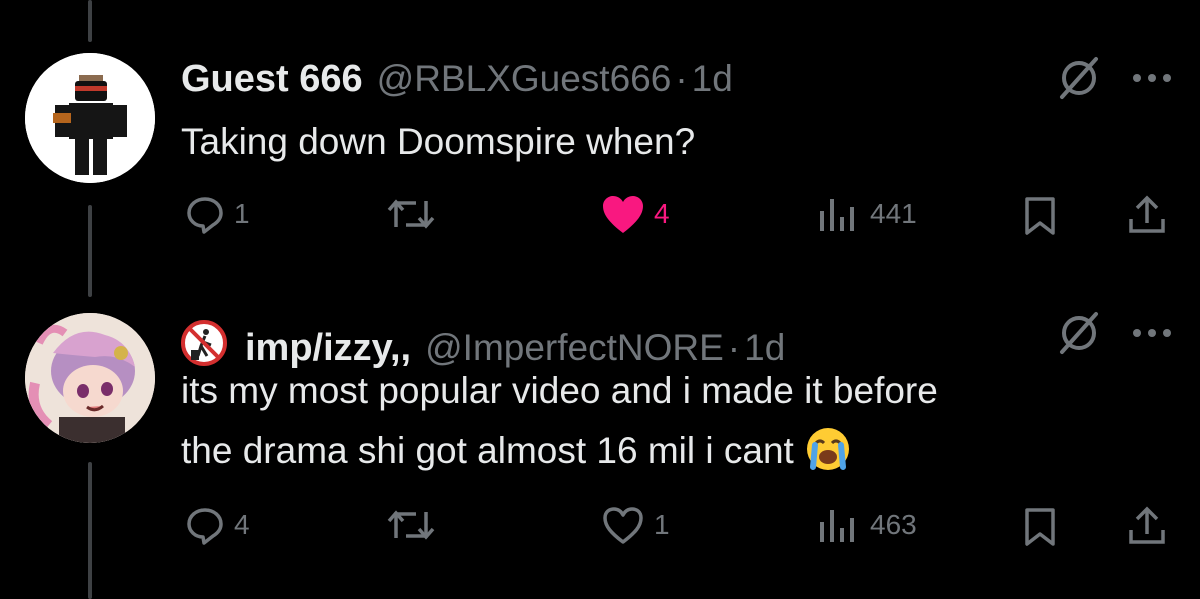 This screenshot has width=1200, height=599. I want to click on reply-count: 4, so click(242, 524).